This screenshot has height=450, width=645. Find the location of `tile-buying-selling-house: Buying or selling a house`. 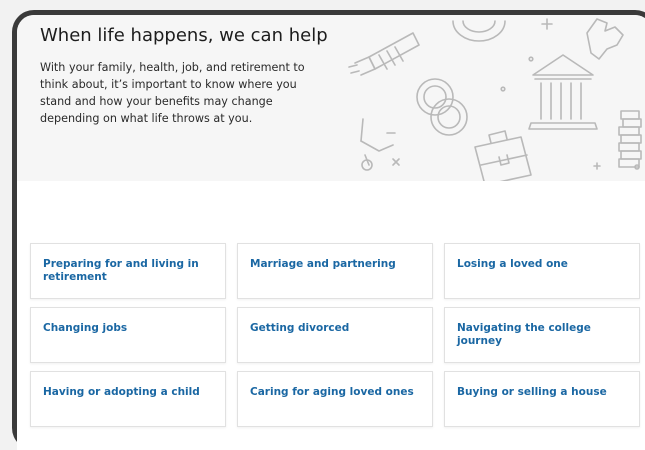

tile-buying-selling-house: Buying or selling a house is located at coordinates (542, 399).